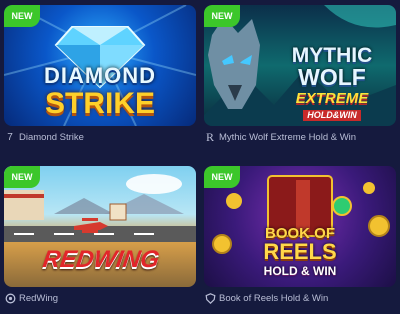 This screenshot has width=400, height=314. I want to click on game-caption: R Mythic Wolf Extreme Hold & Win, so click(300, 137).